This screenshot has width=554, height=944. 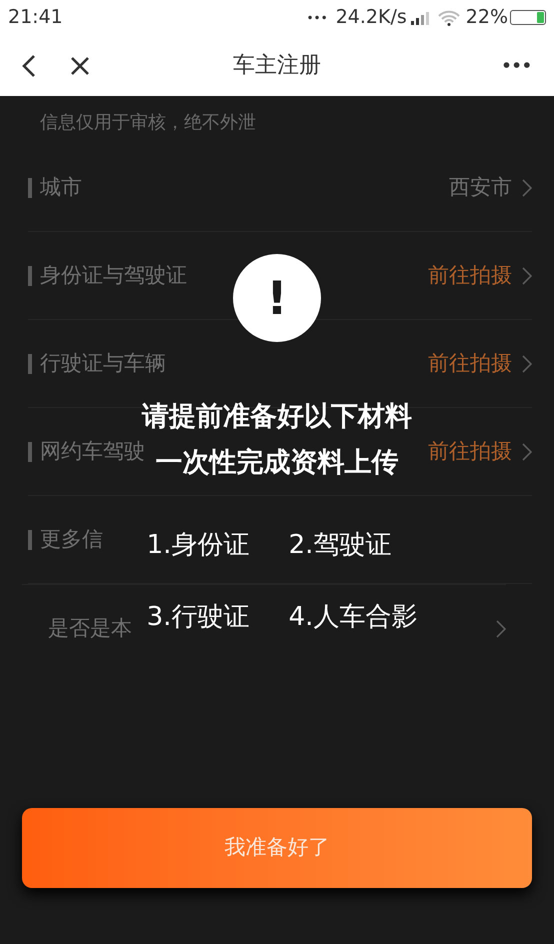 What do you see at coordinates (277, 66) in the screenshot?
I see `page-title: 车主注册` at bounding box center [277, 66].